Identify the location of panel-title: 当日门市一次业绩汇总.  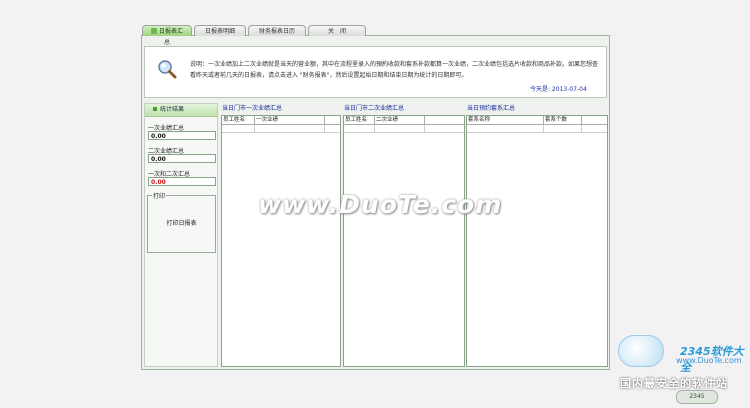
(252, 108).